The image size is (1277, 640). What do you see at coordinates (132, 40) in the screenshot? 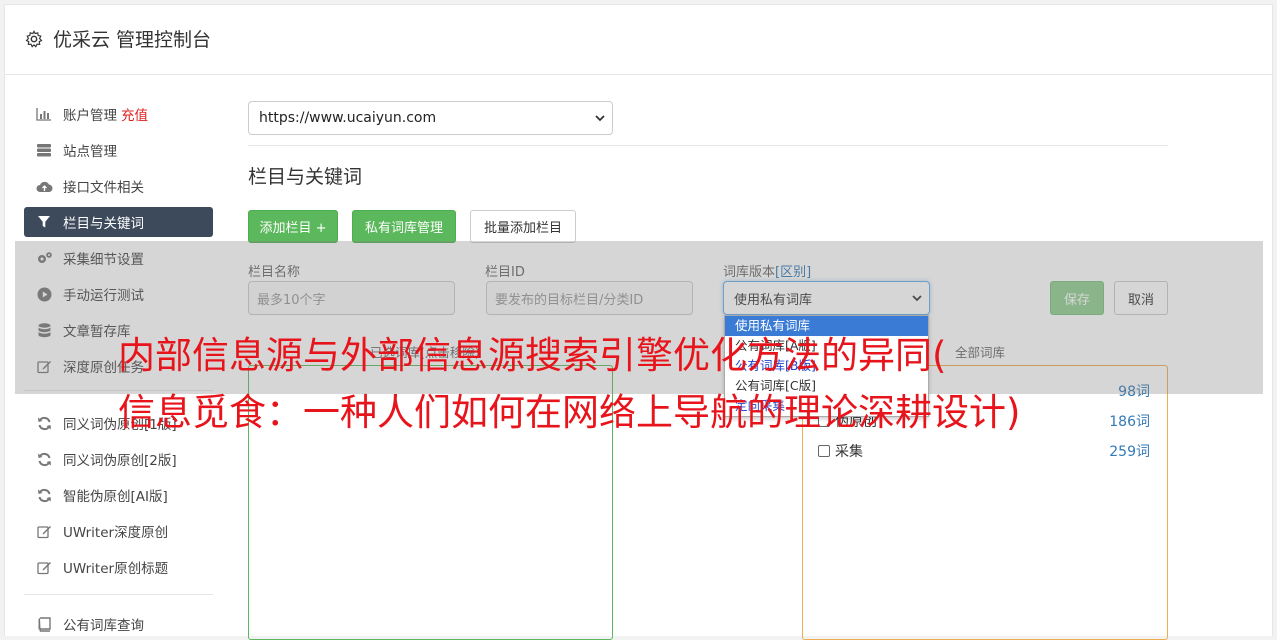
I see `app-title: 优采云 管理控制台` at bounding box center [132, 40].